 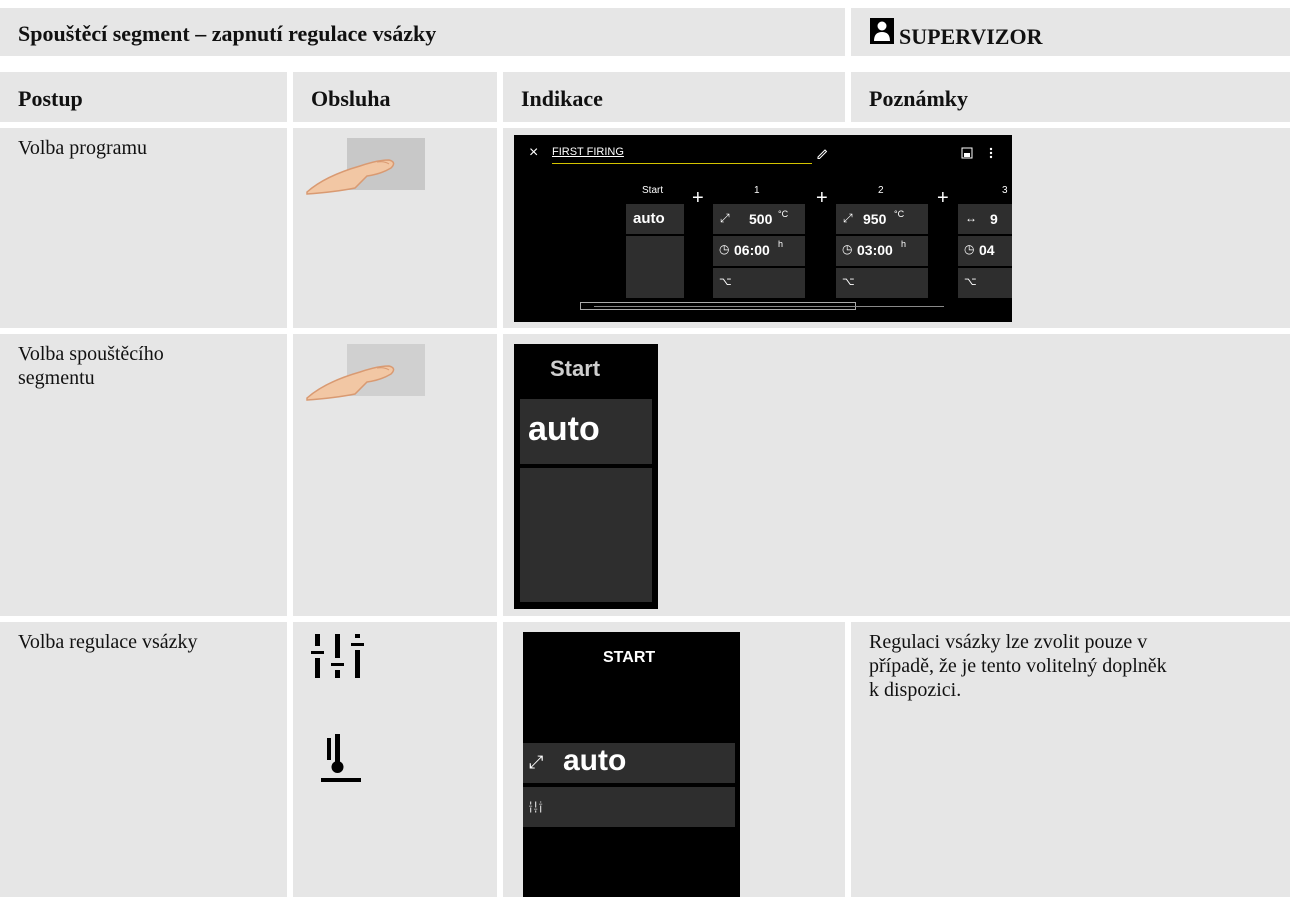 I want to click on edit-icon, so click(x=822, y=153).